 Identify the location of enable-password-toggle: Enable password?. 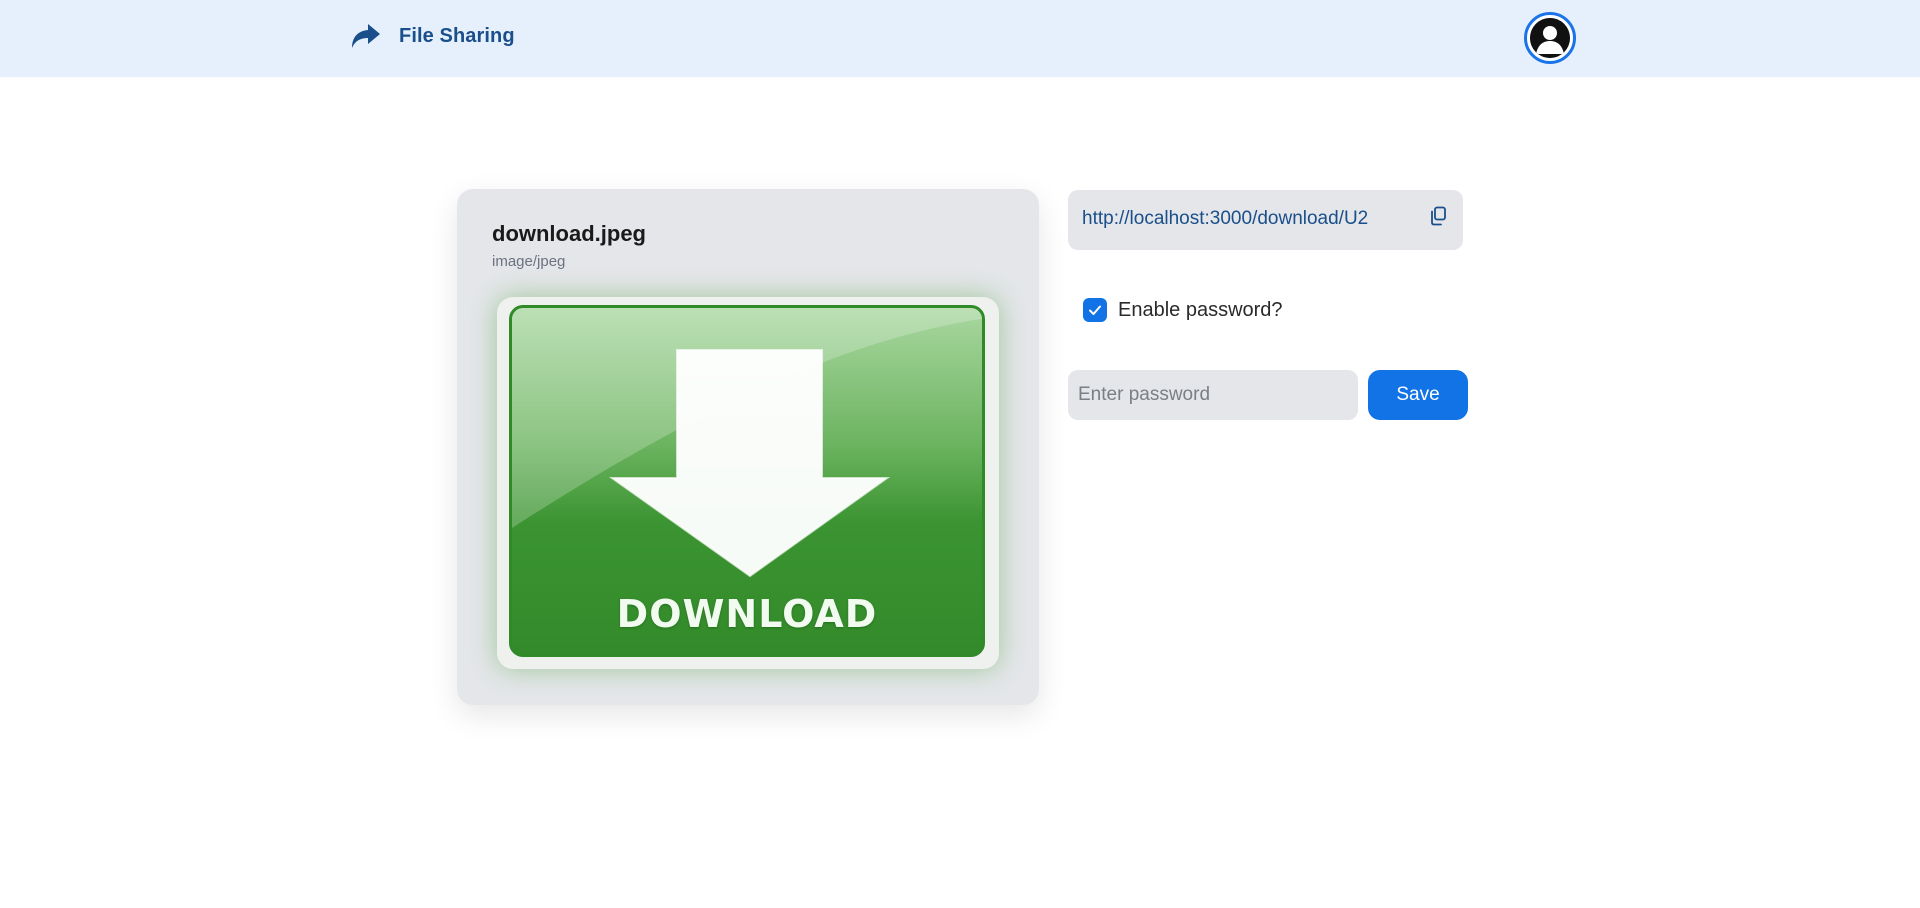
(1183, 310).